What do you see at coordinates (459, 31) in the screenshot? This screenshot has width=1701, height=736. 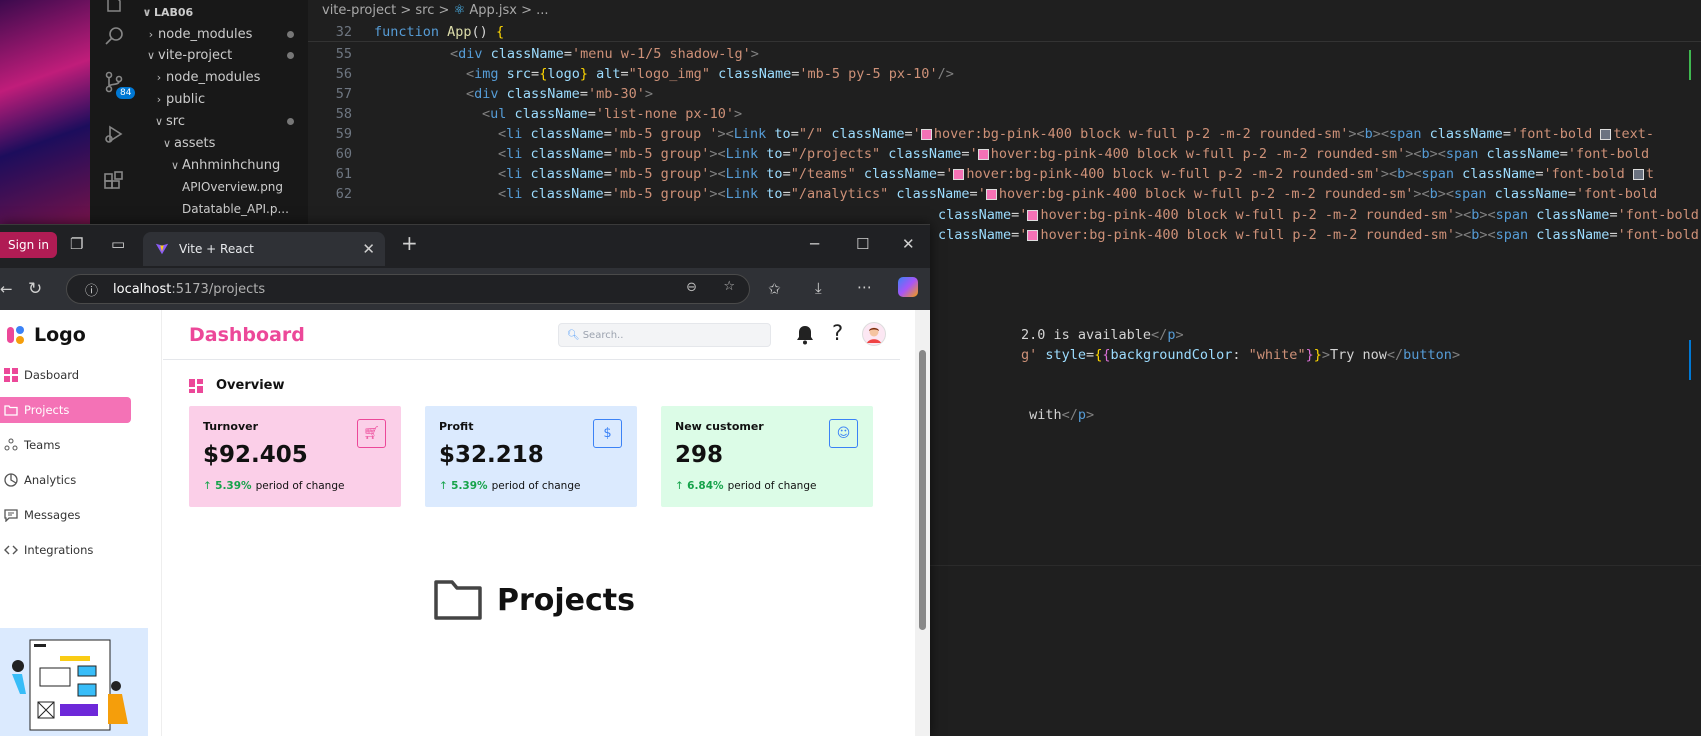 I see `code-text: App` at bounding box center [459, 31].